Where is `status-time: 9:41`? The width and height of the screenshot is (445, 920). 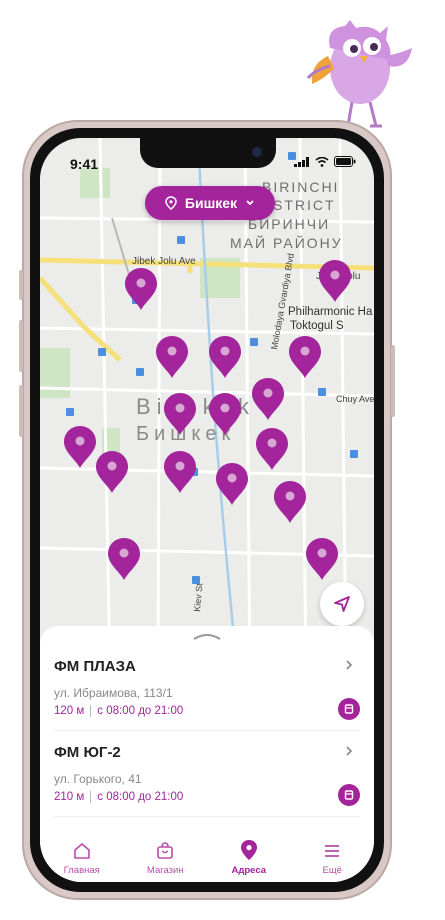
status-time: 9:41 is located at coordinates (84, 164).